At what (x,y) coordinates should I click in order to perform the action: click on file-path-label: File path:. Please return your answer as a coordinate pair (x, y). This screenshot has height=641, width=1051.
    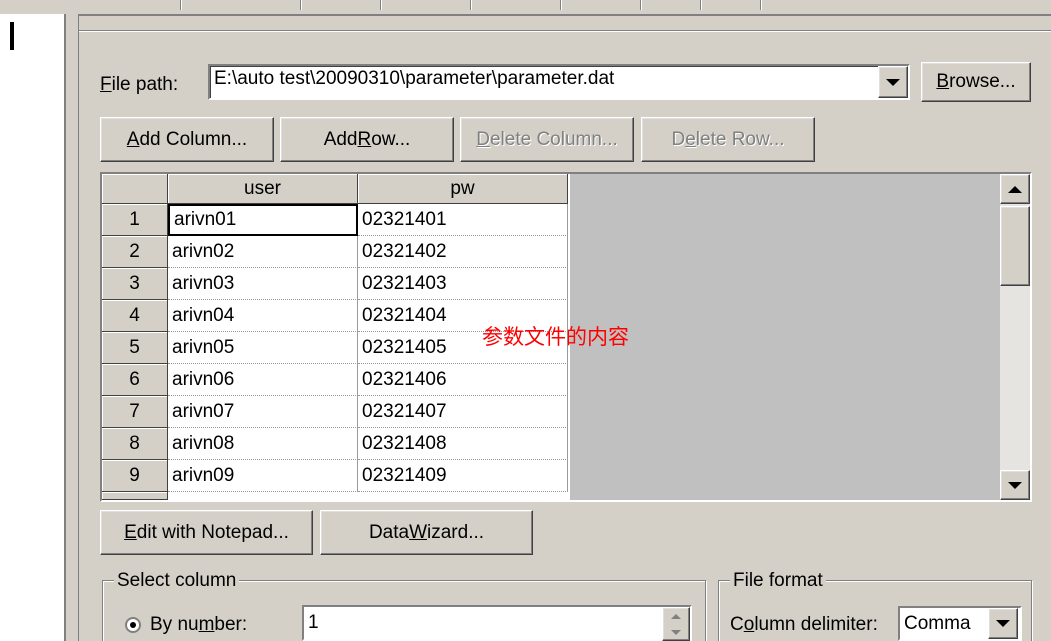
    Looking at the image, I should click on (139, 84).